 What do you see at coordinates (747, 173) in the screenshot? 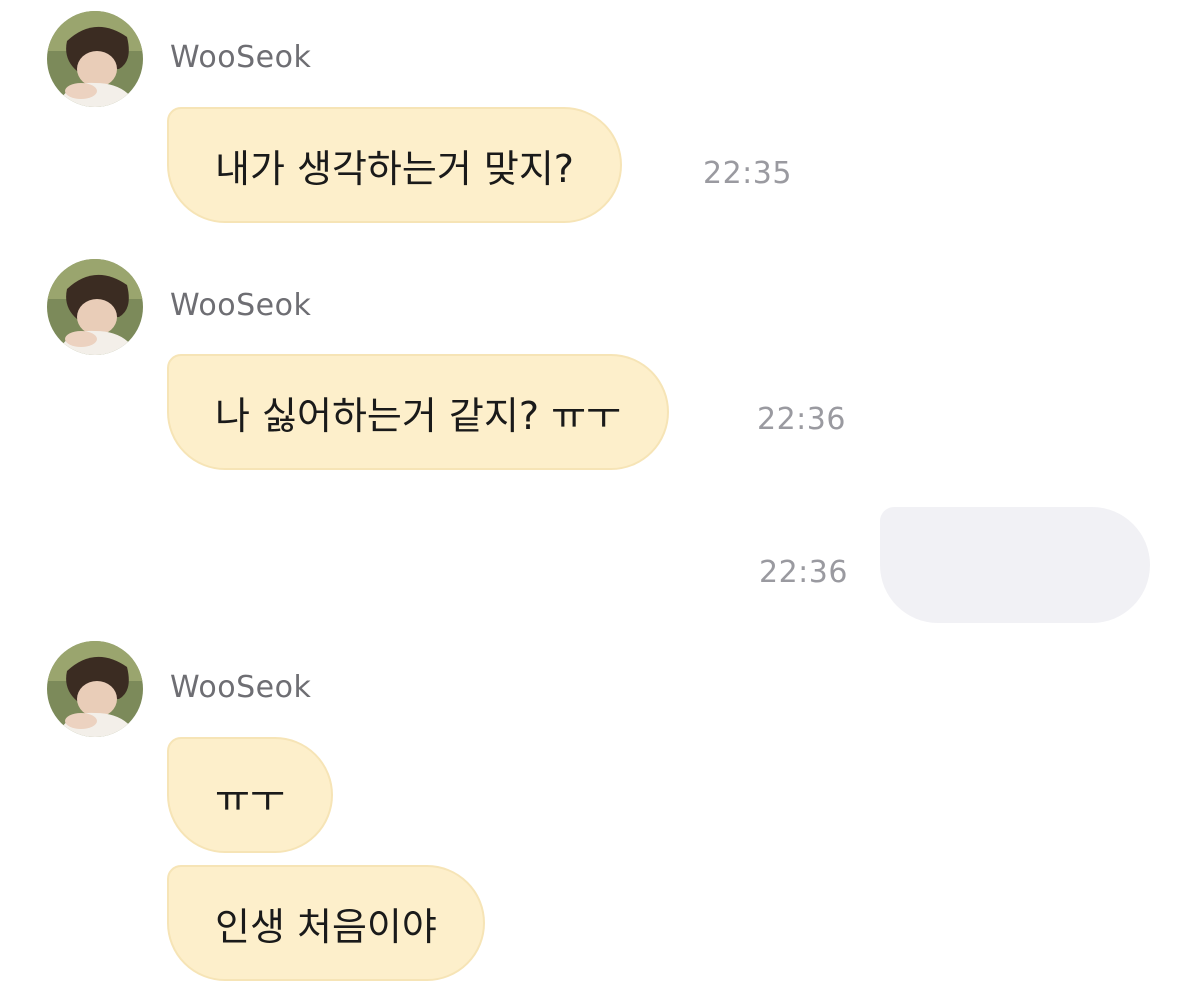
I see `message-timestamp: 22:35` at bounding box center [747, 173].